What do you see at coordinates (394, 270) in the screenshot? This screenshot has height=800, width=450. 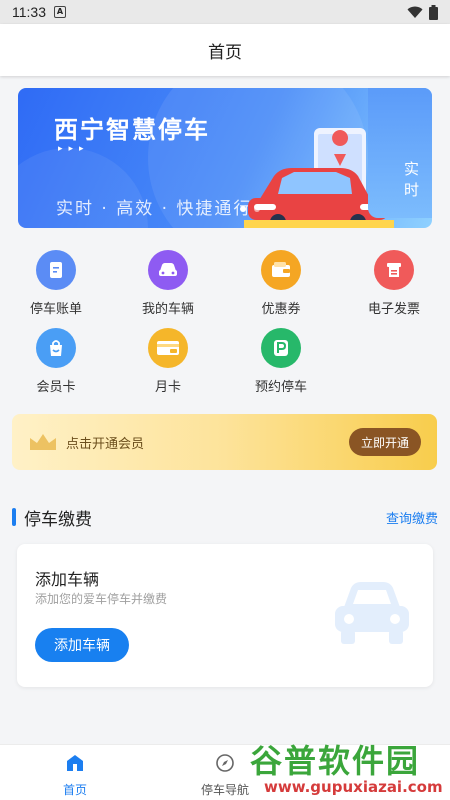 I see `invoice-icon` at bounding box center [394, 270].